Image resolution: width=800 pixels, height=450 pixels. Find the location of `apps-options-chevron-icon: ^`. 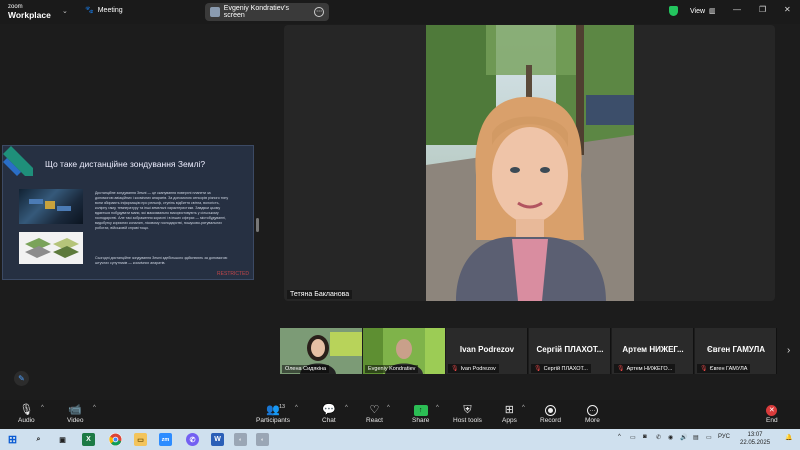

apps-options-chevron-icon: ^ is located at coordinates (523, 408).